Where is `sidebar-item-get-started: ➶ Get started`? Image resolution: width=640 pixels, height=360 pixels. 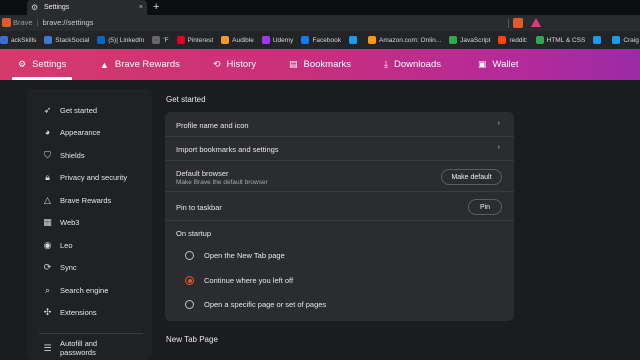 sidebar-item-get-started: ➶ Get started is located at coordinates (69, 110).